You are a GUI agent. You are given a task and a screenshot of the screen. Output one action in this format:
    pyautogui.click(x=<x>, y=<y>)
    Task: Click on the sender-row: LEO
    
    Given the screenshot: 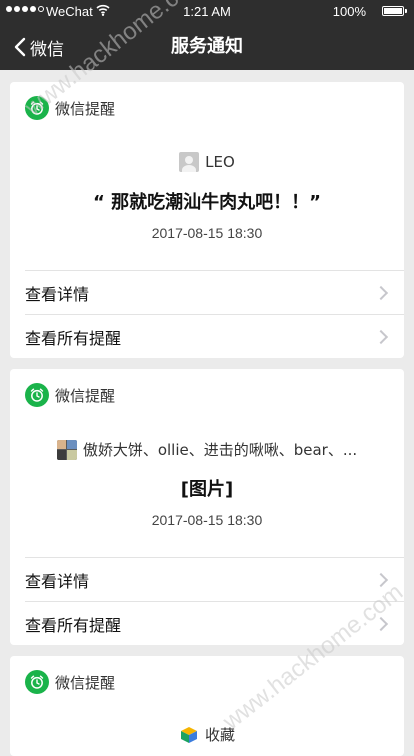 What is the action you would take?
    pyautogui.click(x=207, y=162)
    